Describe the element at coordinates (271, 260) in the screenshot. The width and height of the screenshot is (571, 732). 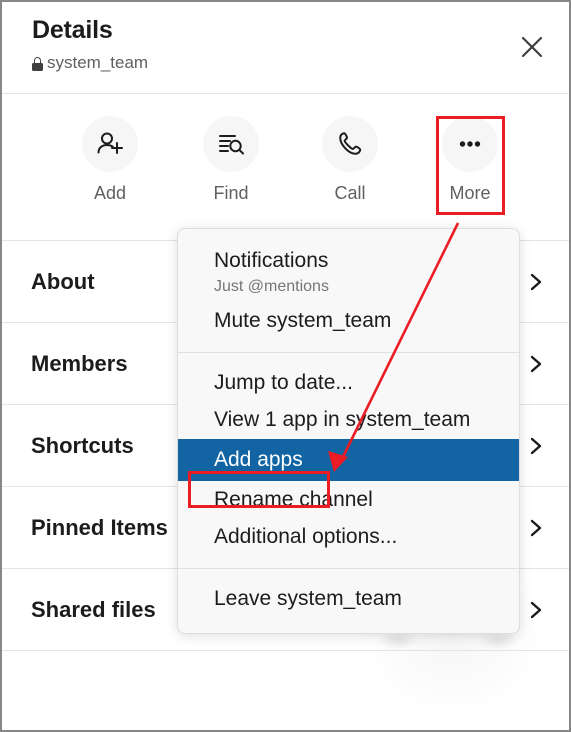
I see `menu-item-label: Notifications` at that location.